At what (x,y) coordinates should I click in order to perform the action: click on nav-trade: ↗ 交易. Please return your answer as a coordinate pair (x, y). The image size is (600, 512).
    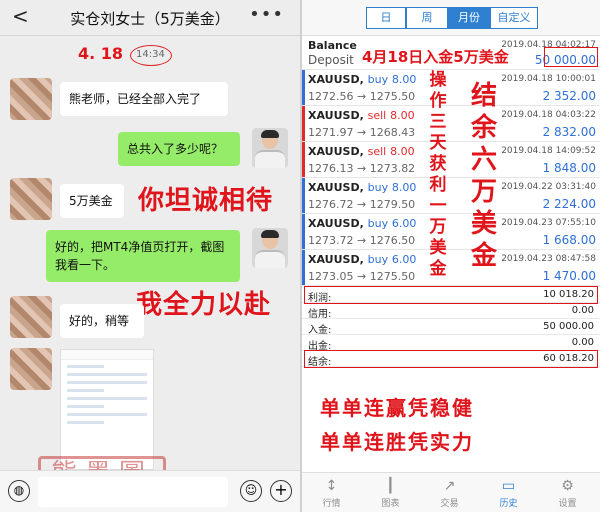
    Looking at the image, I should click on (449, 492).